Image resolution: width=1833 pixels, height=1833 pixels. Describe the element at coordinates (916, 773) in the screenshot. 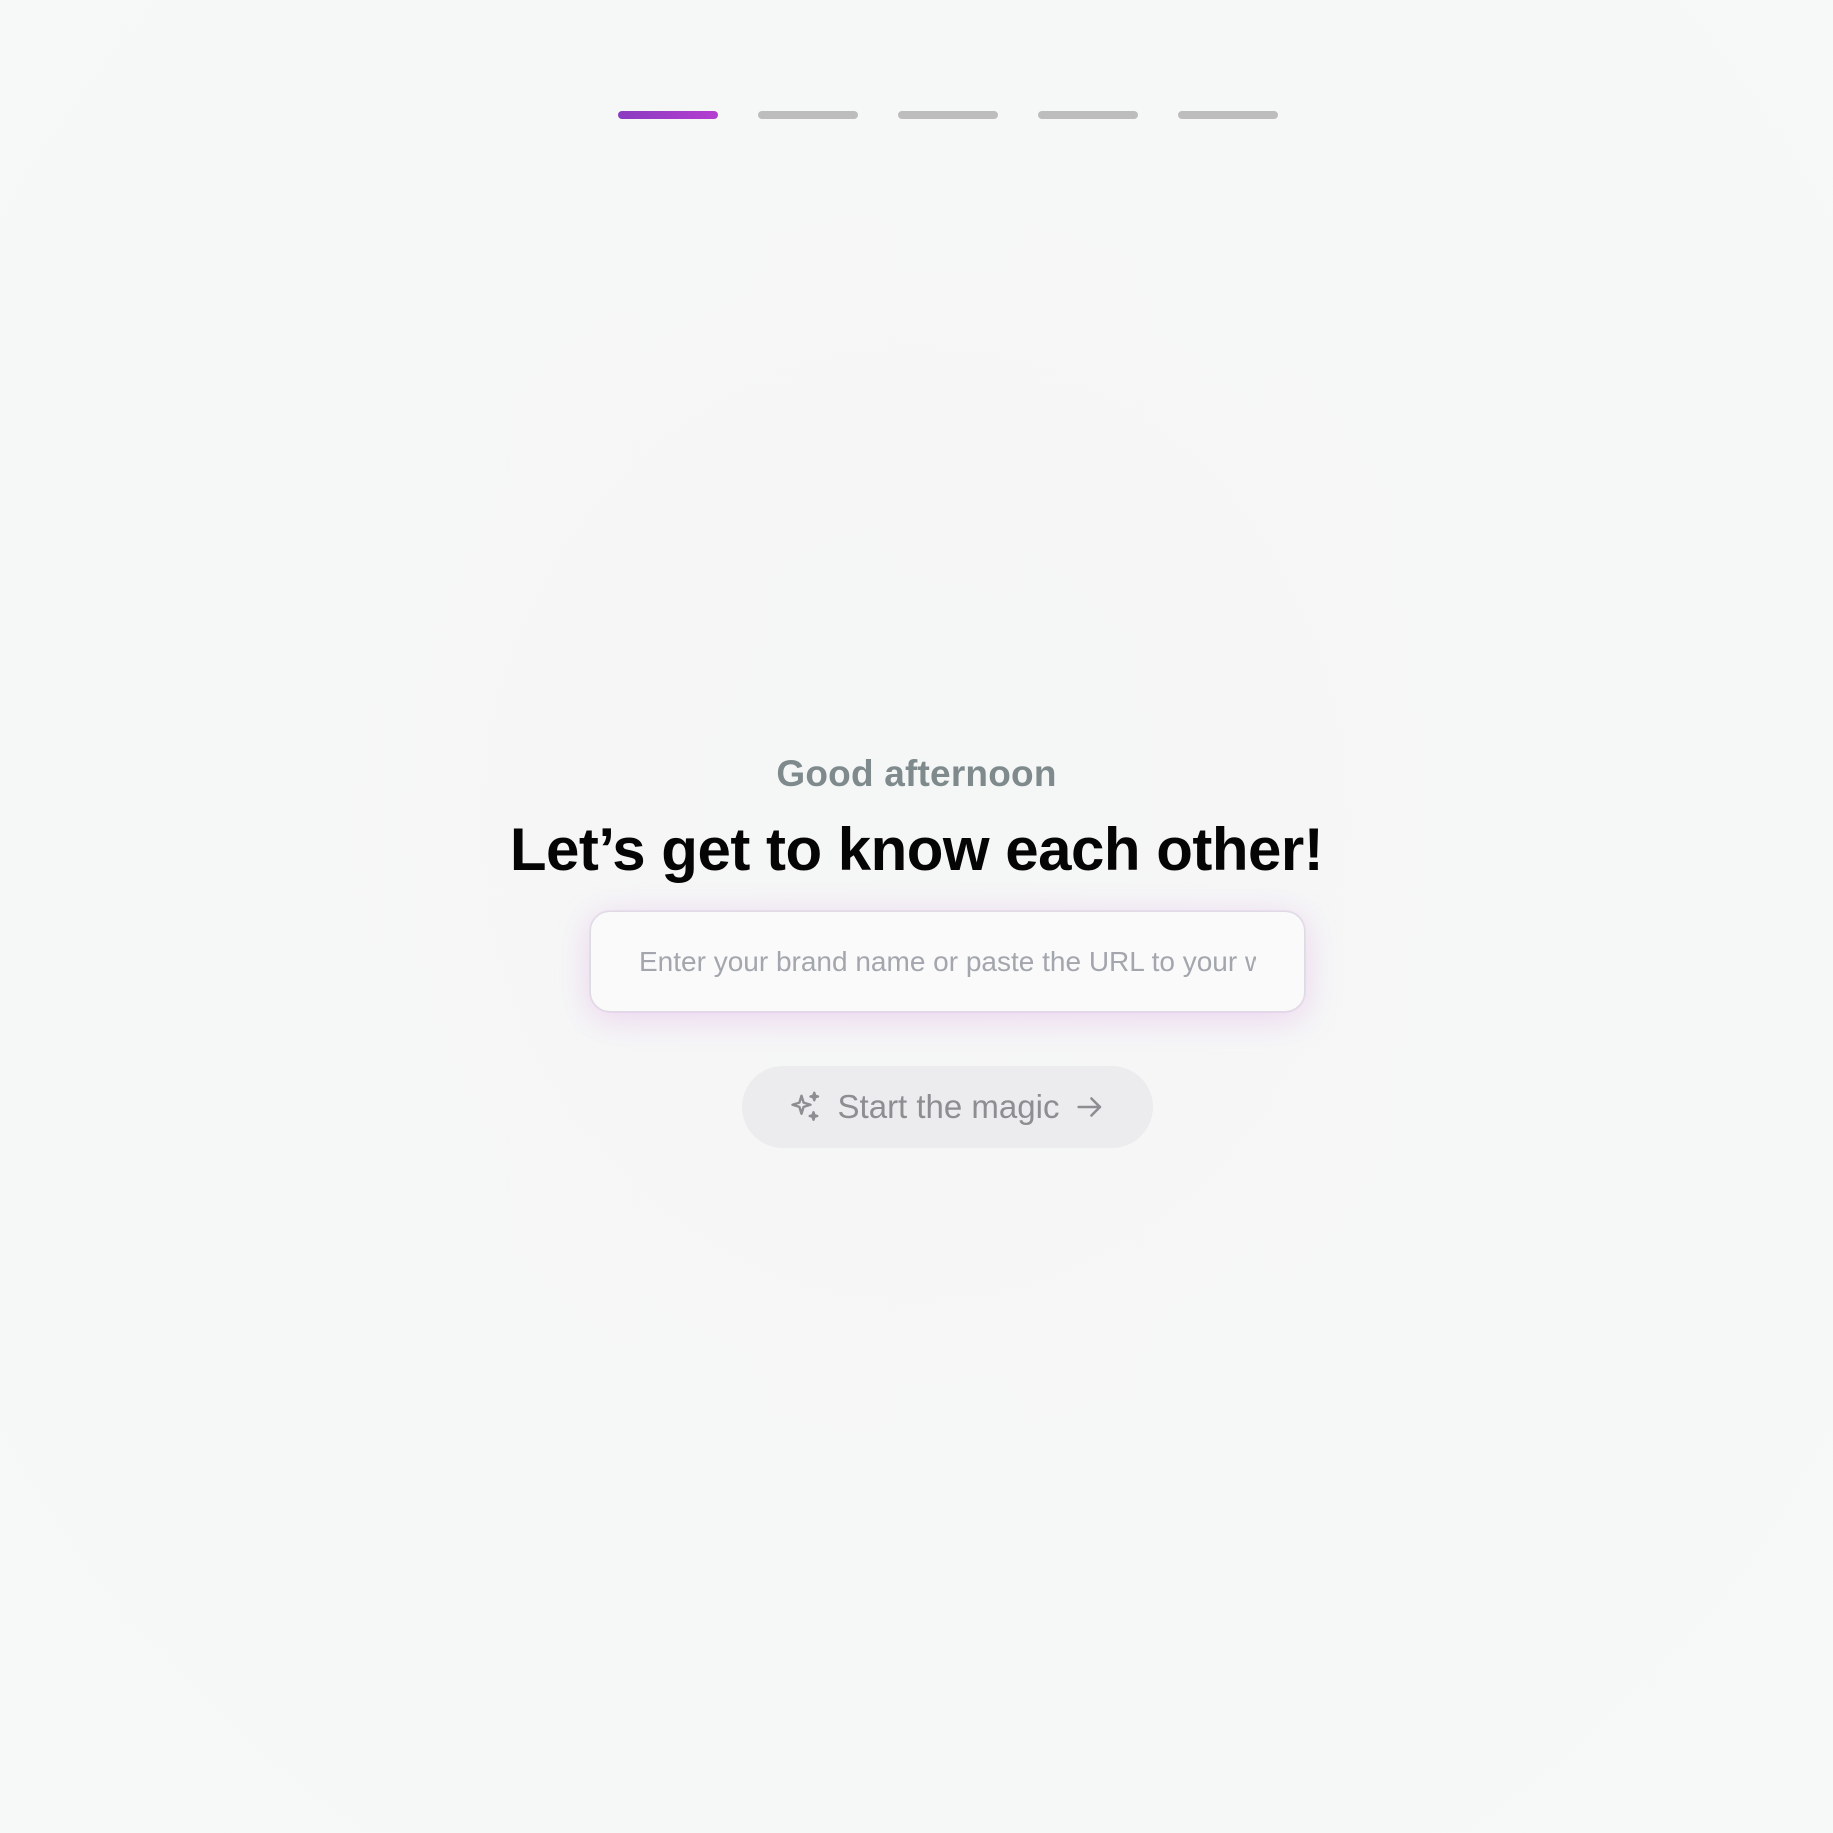

I see `greeting-text: Good afternoon` at that location.